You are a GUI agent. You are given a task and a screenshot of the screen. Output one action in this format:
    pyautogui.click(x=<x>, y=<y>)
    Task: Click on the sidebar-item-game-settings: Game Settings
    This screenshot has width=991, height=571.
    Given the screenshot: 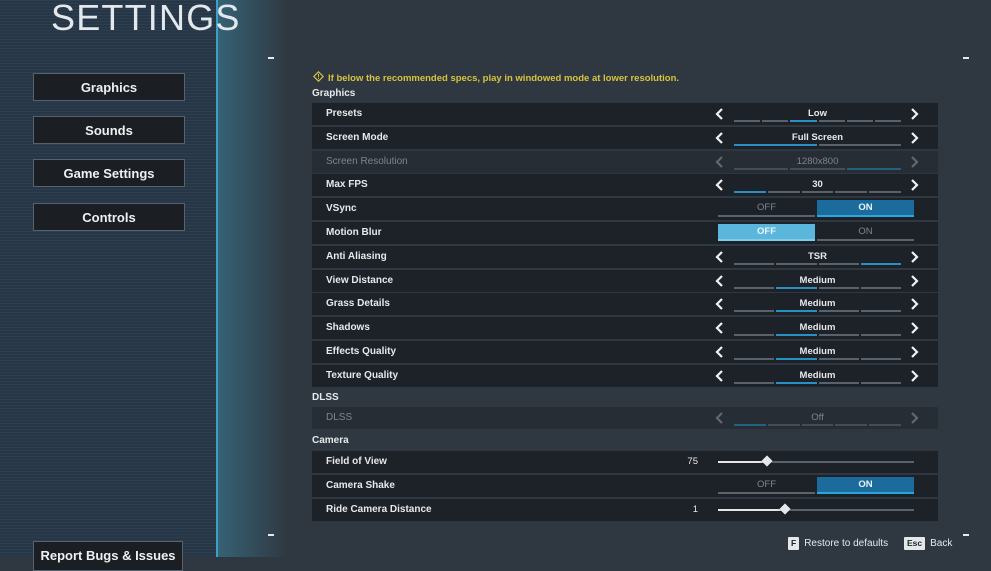 What is the action you would take?
    pyautogui.click(x=109, y=173)
    